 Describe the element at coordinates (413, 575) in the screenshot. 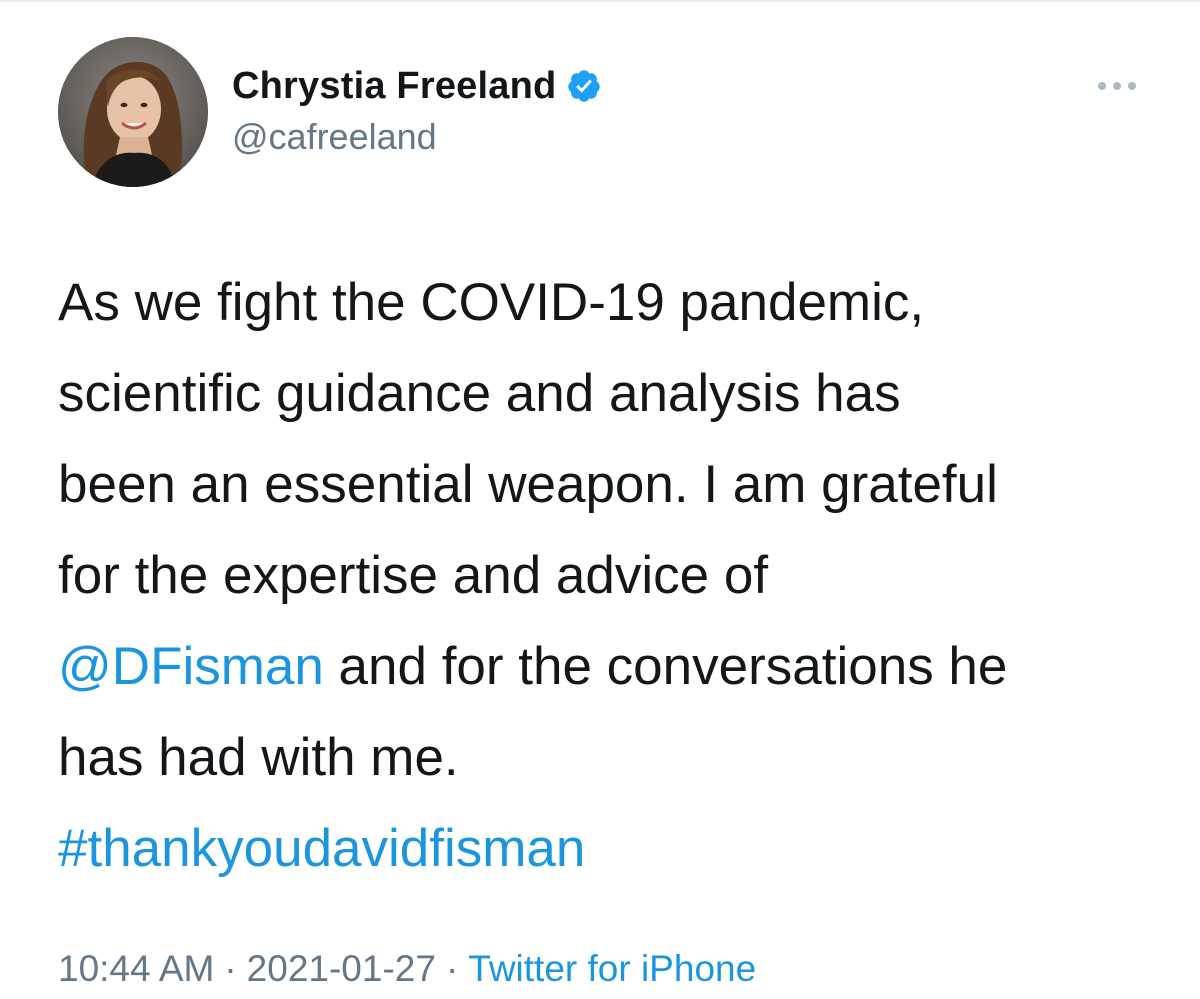

I see `tweet-text-segment: for the expertise and advice of` at that location.